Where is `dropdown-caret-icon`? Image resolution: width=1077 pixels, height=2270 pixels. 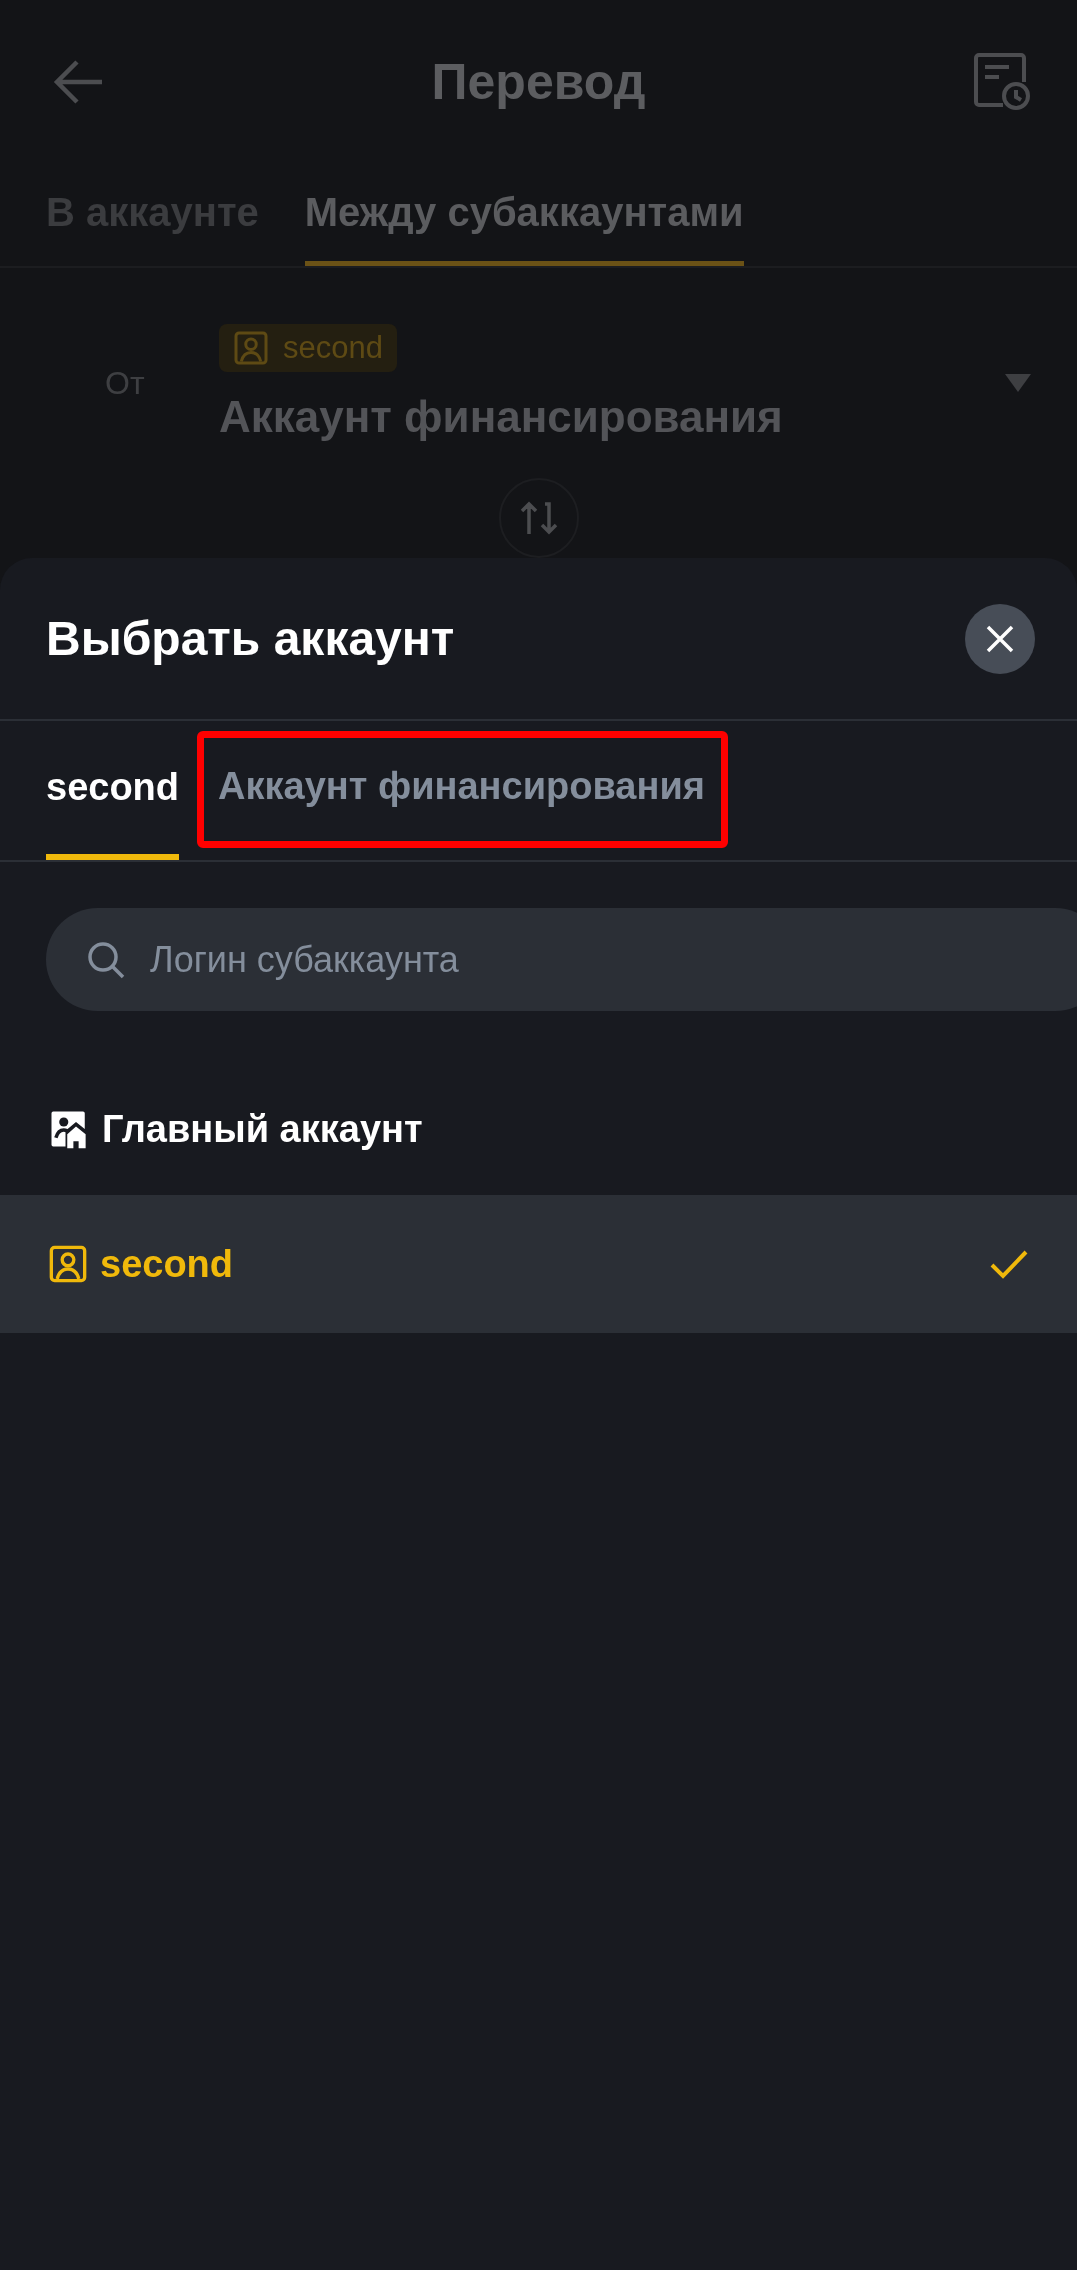
dropdown-caret-icon is located at coordinates (1018, 383).